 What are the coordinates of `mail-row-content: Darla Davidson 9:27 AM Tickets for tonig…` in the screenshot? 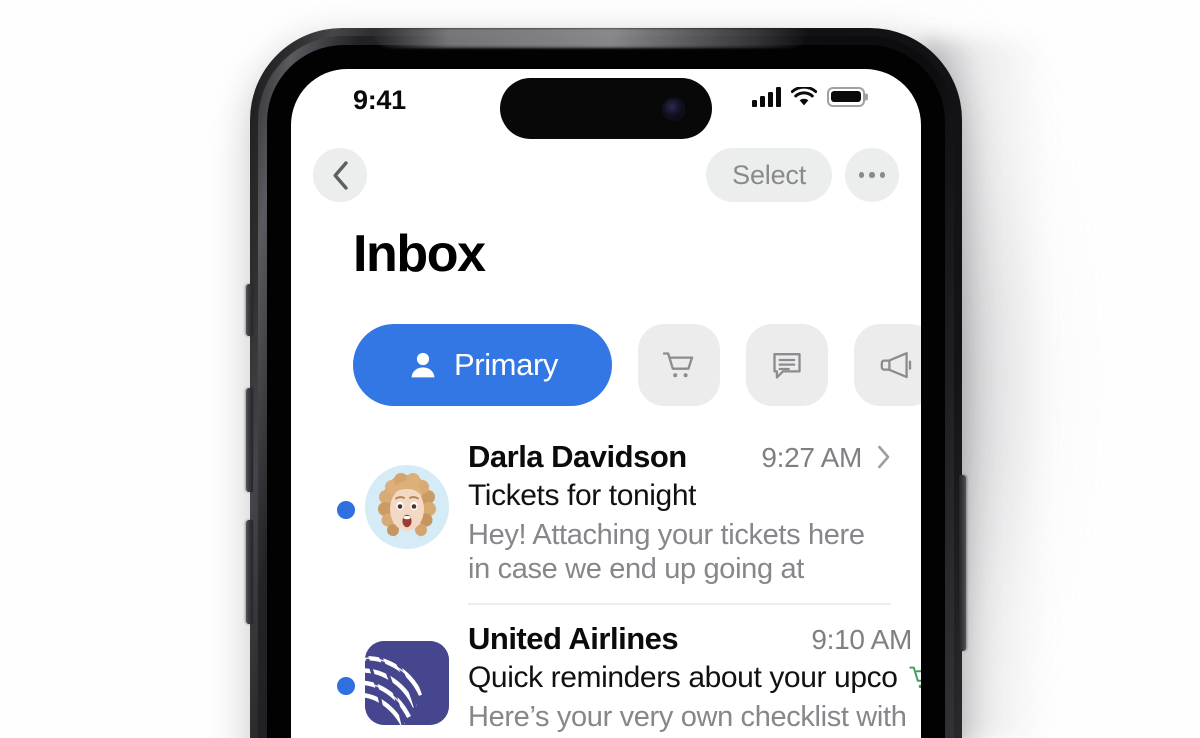 It's located at (694, 522).